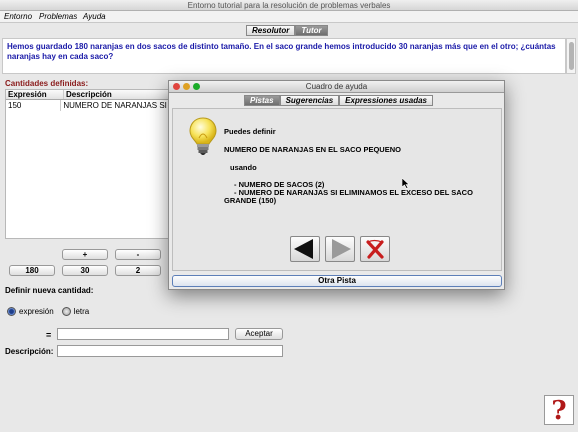  Describe the element at coordinates (29, 351) in the screenshot. I see `description-label: Descripción:` at that location.